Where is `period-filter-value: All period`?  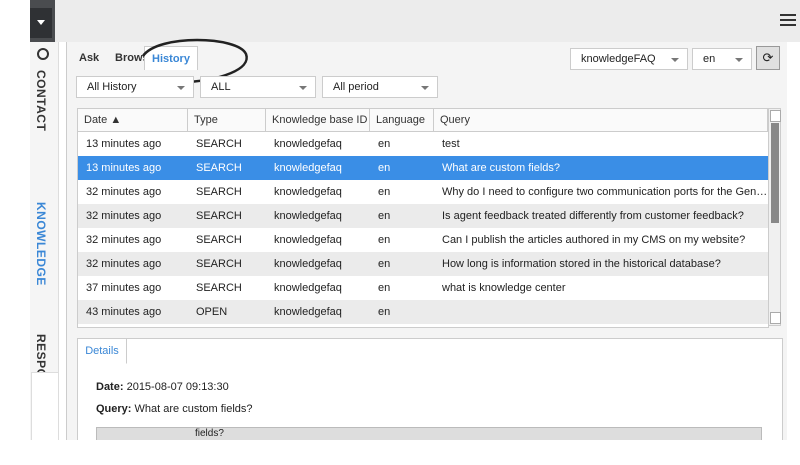
period-filter-value: All period is located at coordinates (356, 87).